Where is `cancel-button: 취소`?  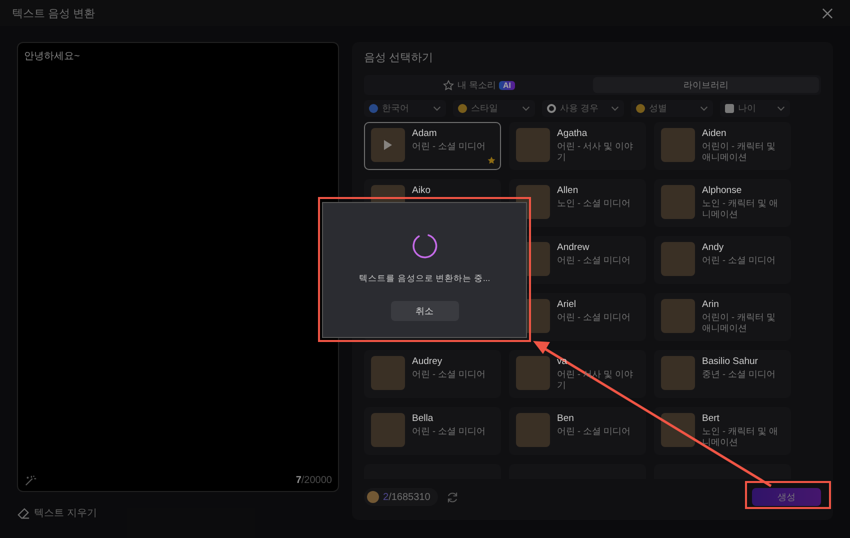
cancel-button: 취소 is located at coordinates (424, 311).